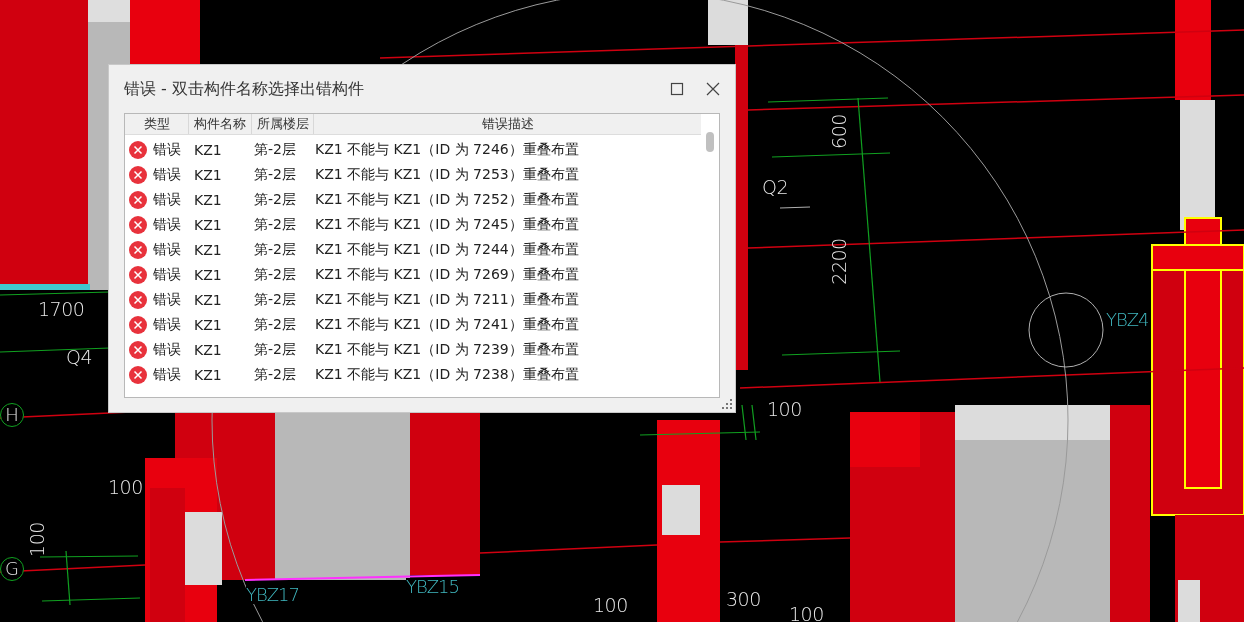 The width and height of the screenshot is (1244, 622). Describe the element at coordinates (775, 187) in the screenshot. I see `dimension-label: Q2` at that location.